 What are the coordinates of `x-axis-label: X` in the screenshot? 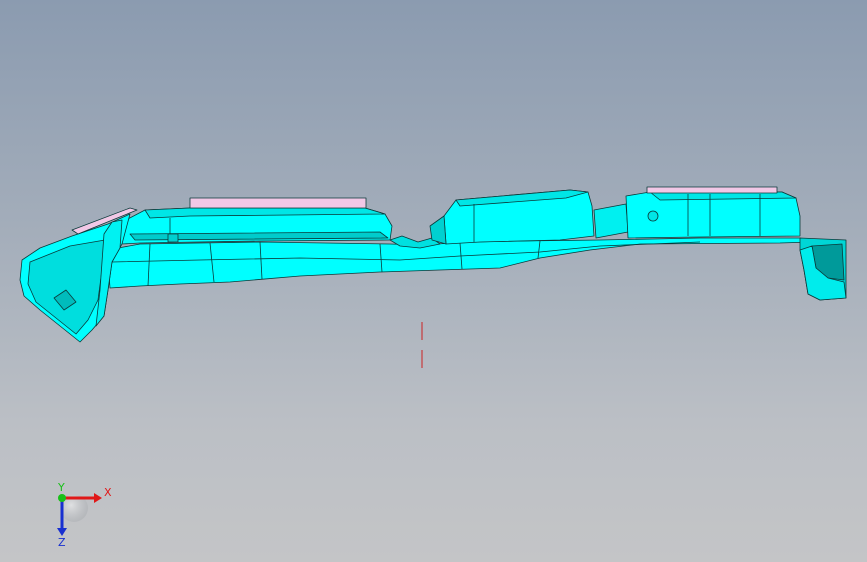 It's located at (108, 492).